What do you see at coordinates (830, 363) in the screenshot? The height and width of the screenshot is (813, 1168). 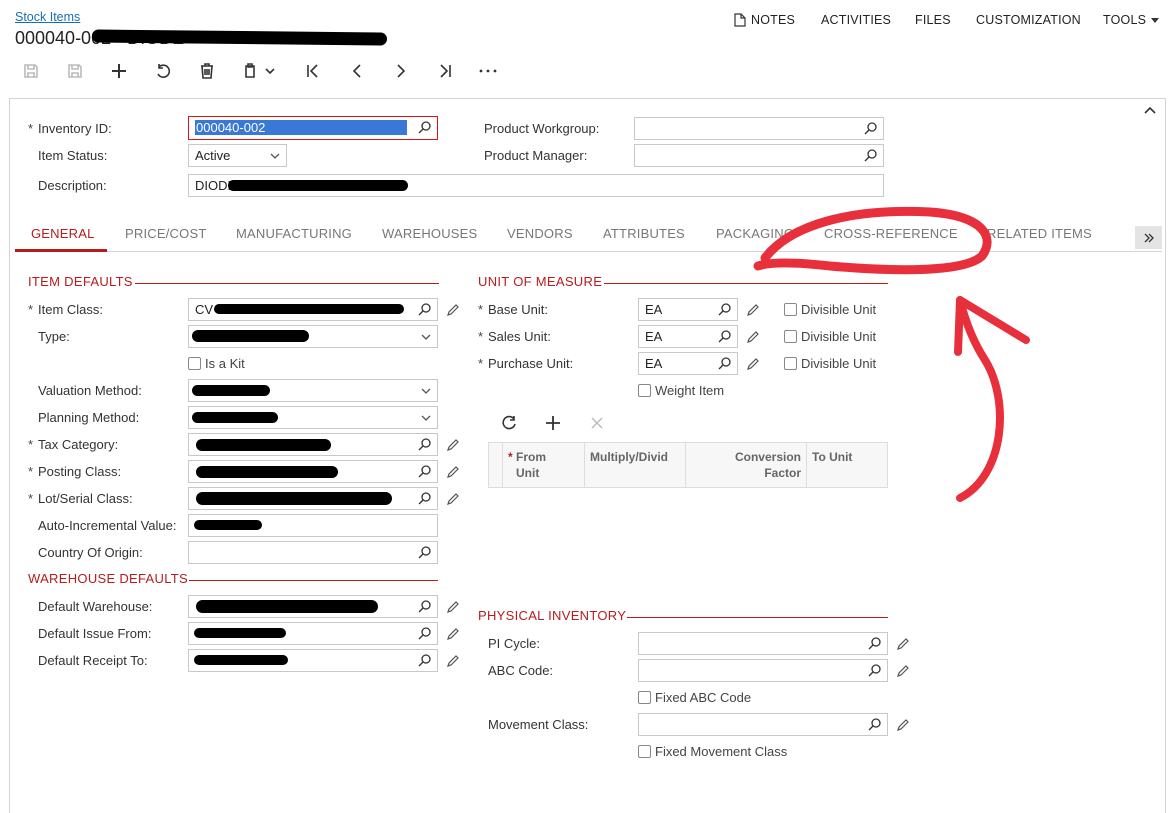 I see `purchase-unit-divisible-checkbox: Divisible Unit` at bounding box center [830, 363].